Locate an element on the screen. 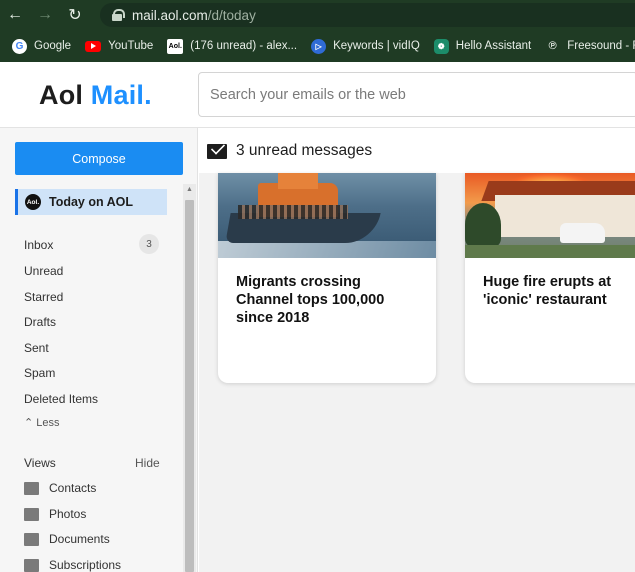 The width and height of the screenshot is (635, 572). sidebar-item-drafts: Drafts is located at coordinates (40, 322).